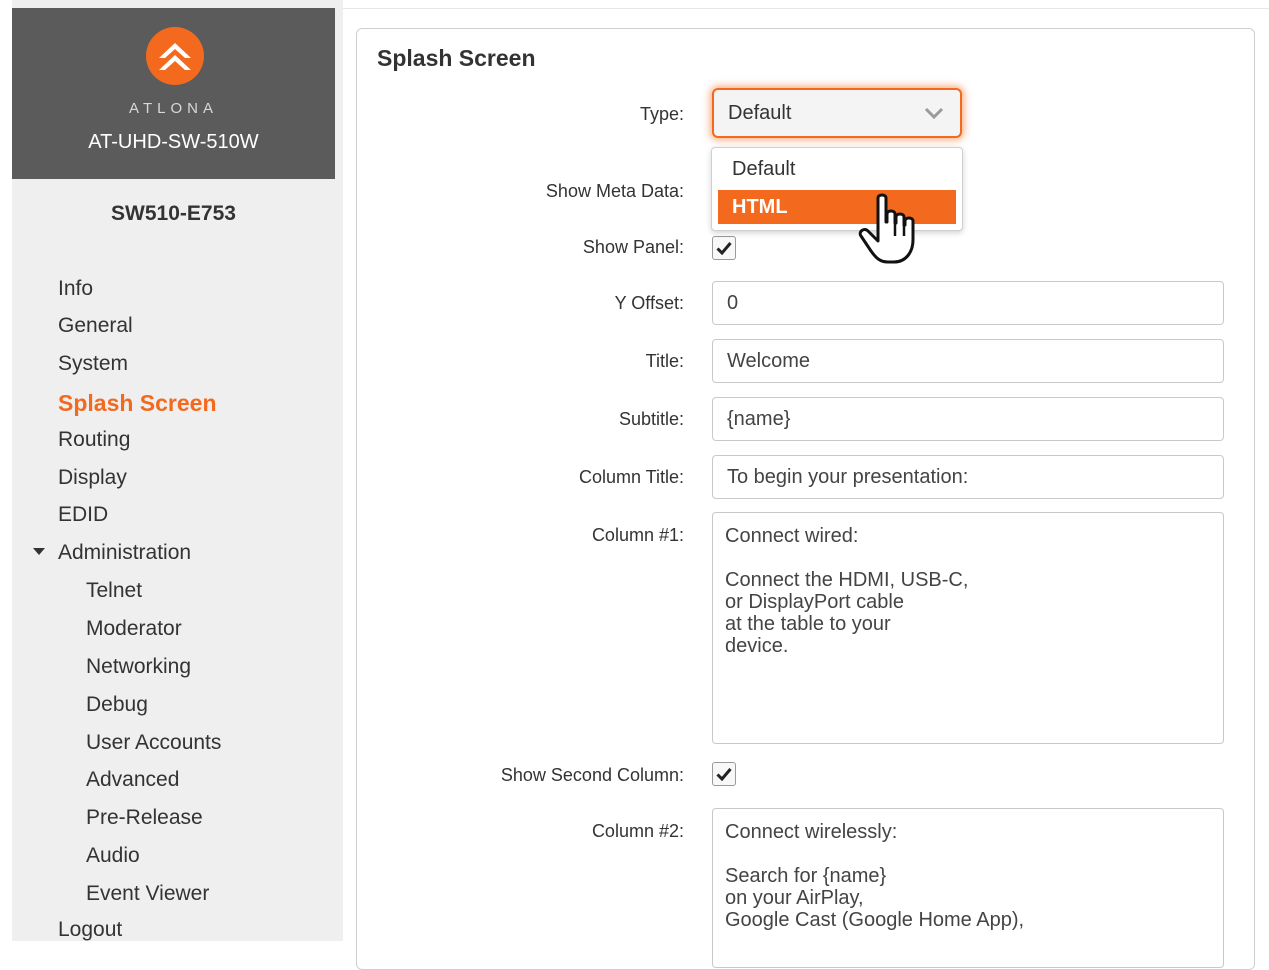  What do you see at coordinates (173, 108) in the screenshot?
I see `brand-wordmark: ATLONA` at bounding box center [173, 108].